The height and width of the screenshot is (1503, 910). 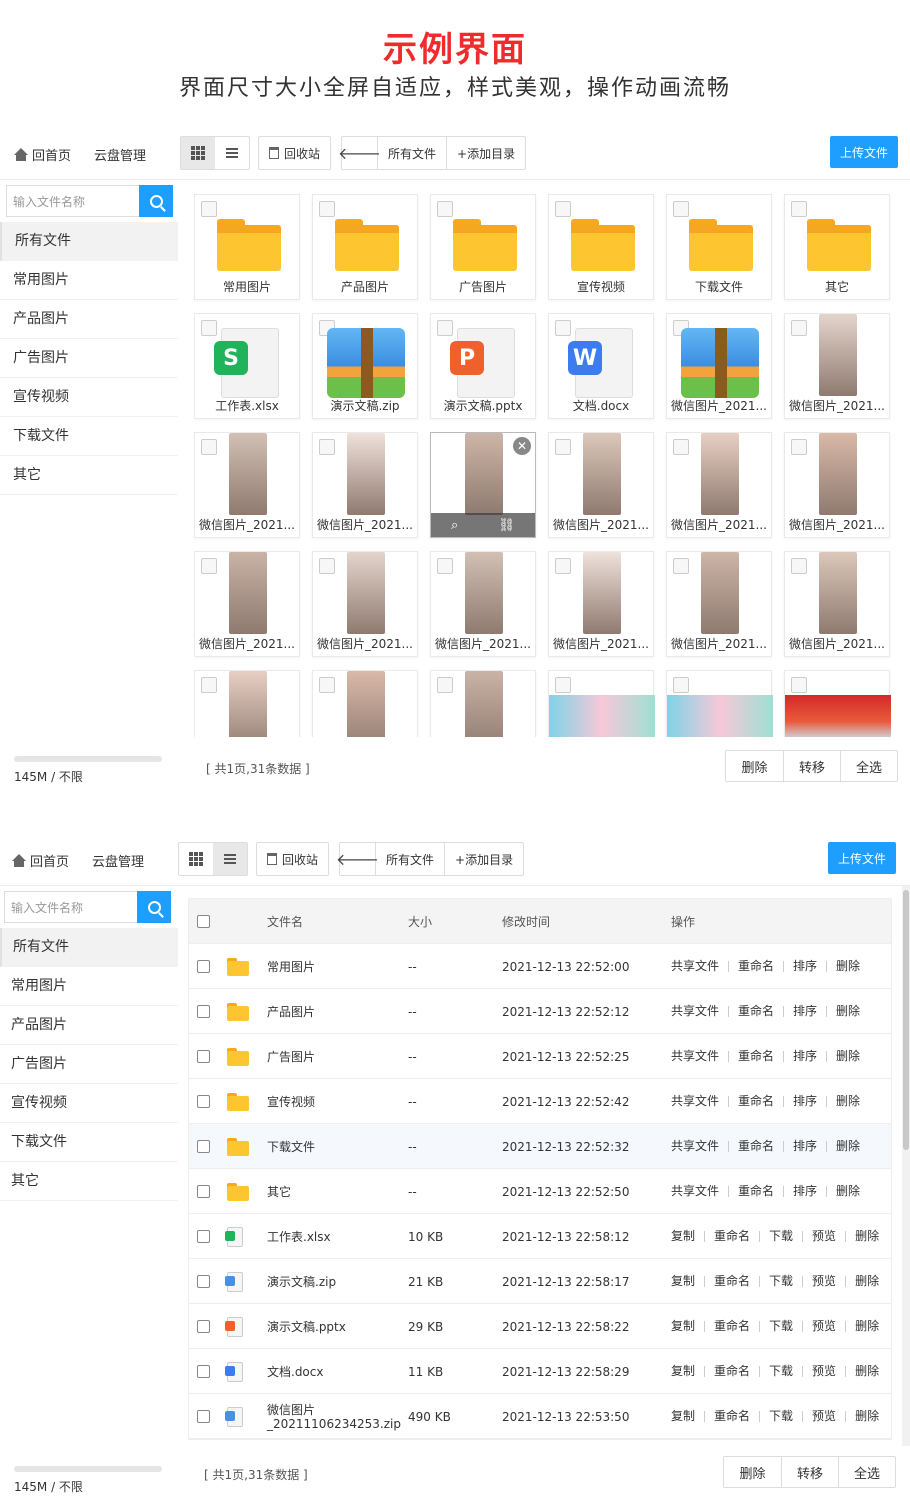 I want to click on cloud-manage-link: 云盘管理, so click(x=120, y=154).